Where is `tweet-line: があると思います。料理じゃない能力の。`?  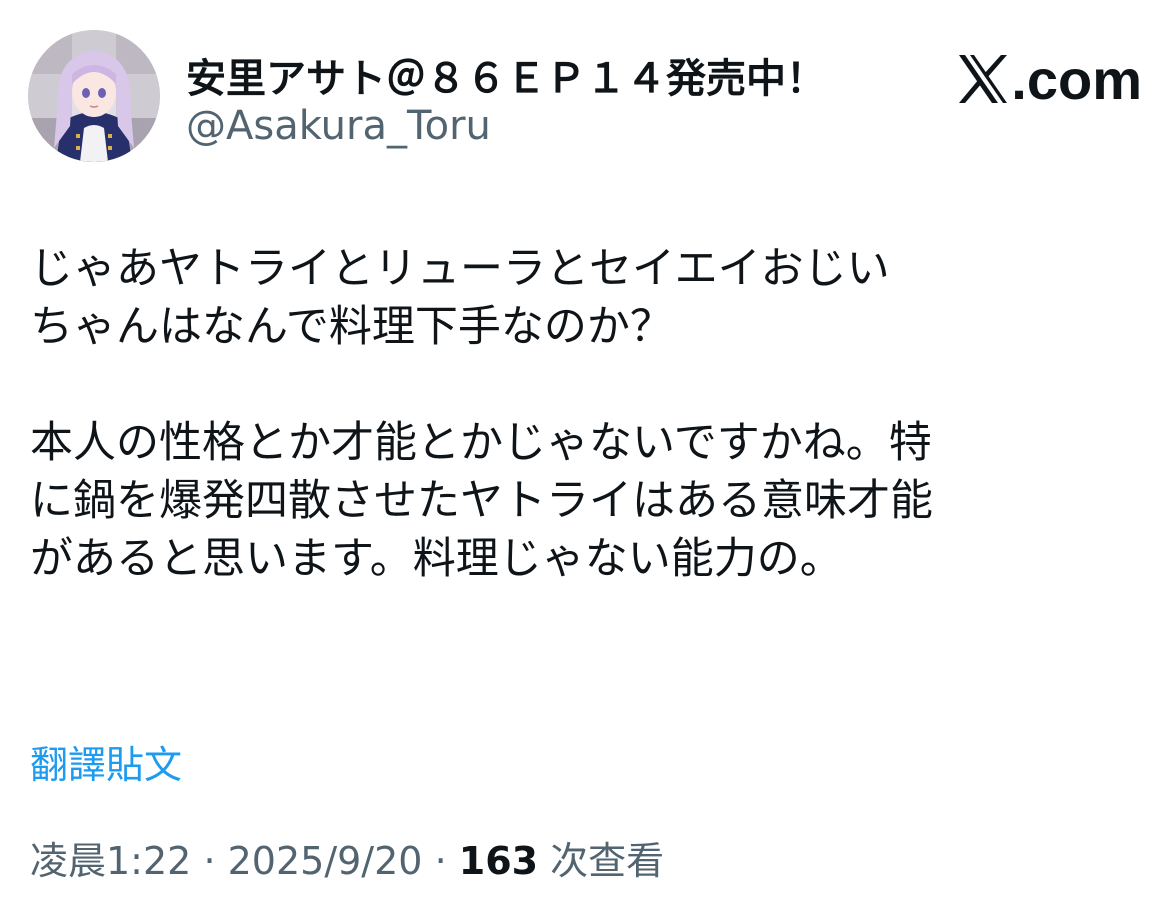 tweet-line: があると思います。料理じゃない能力の。 is located at coordinates (436, 559).